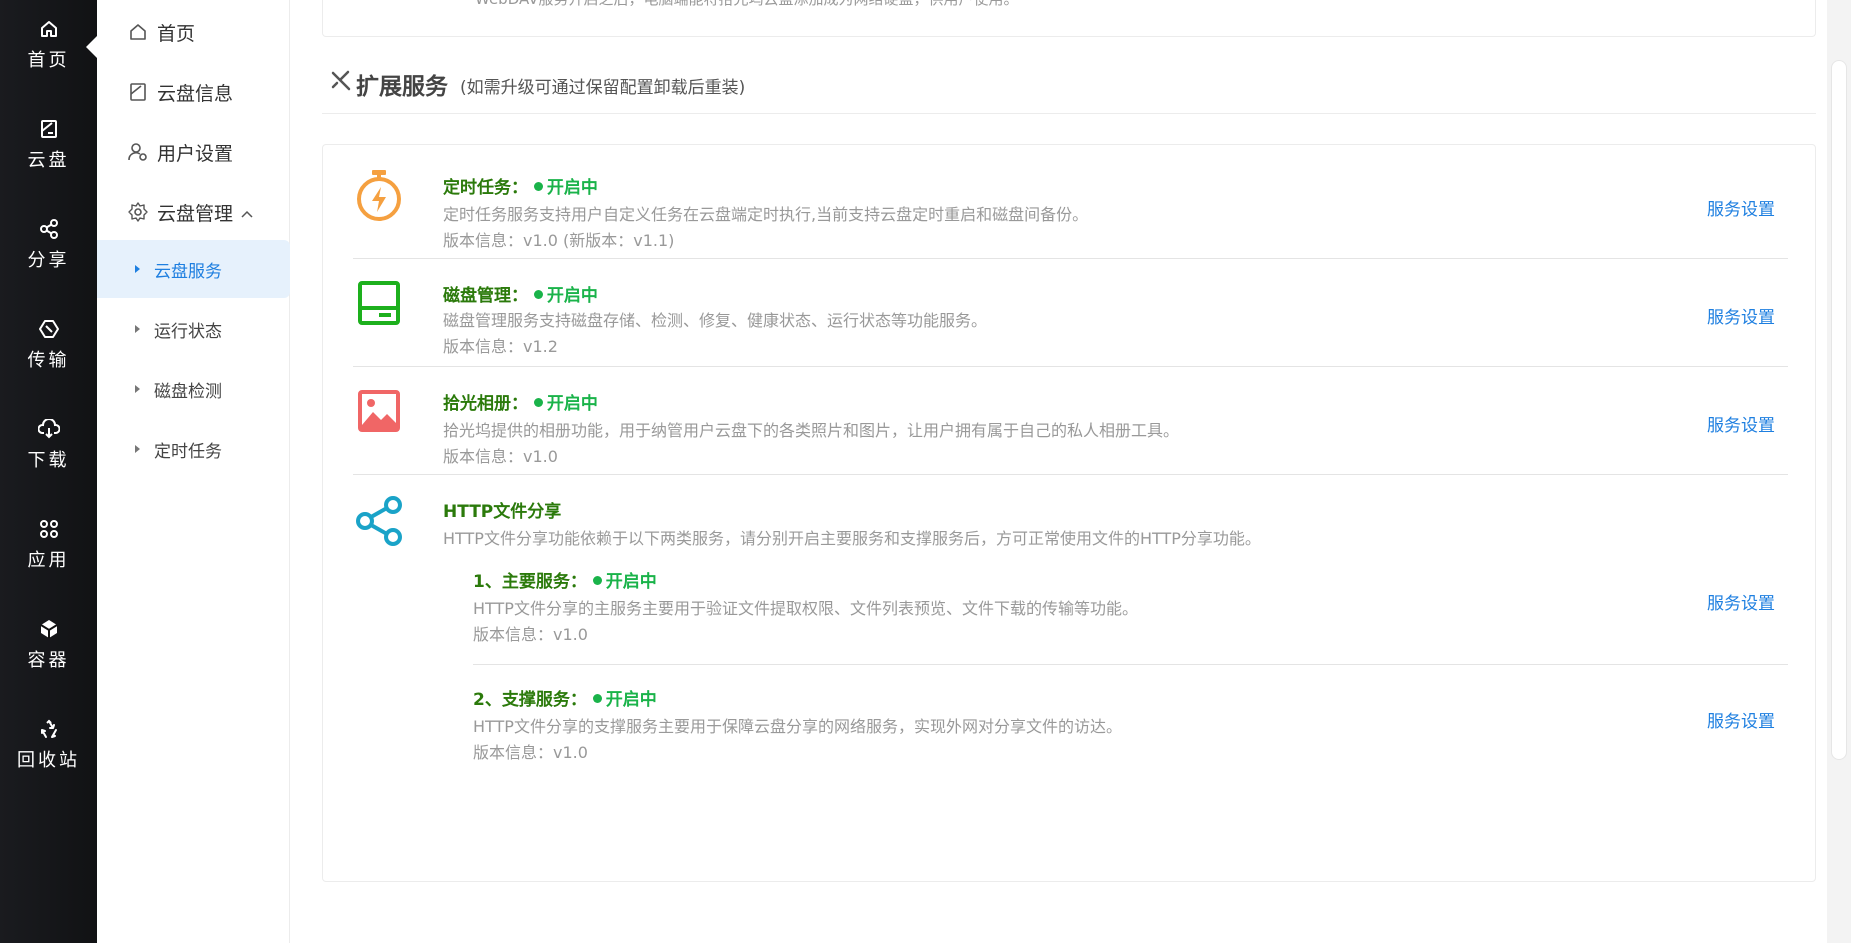  What do you see at coordinates (193, 212) in the screenshot?
I see `subnav-item-disk-manage: 云盘管理` at bounding box center [193, 212].